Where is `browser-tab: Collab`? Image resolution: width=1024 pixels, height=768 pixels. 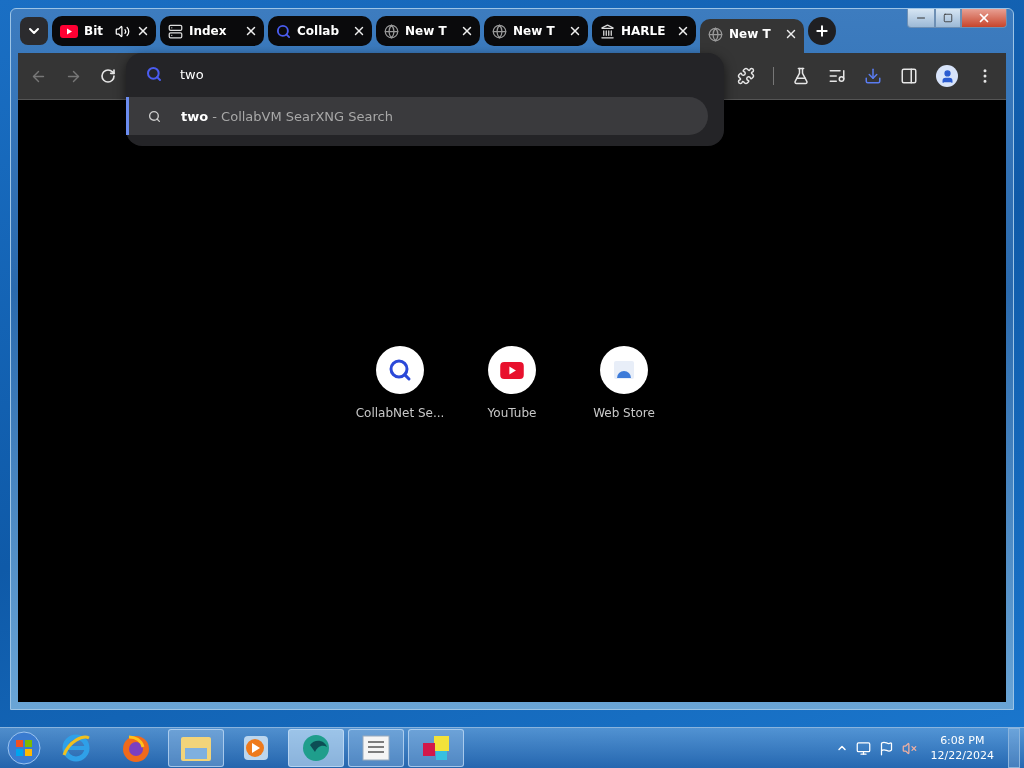 browser-tab: Collab is located at coordinates (320, 31).